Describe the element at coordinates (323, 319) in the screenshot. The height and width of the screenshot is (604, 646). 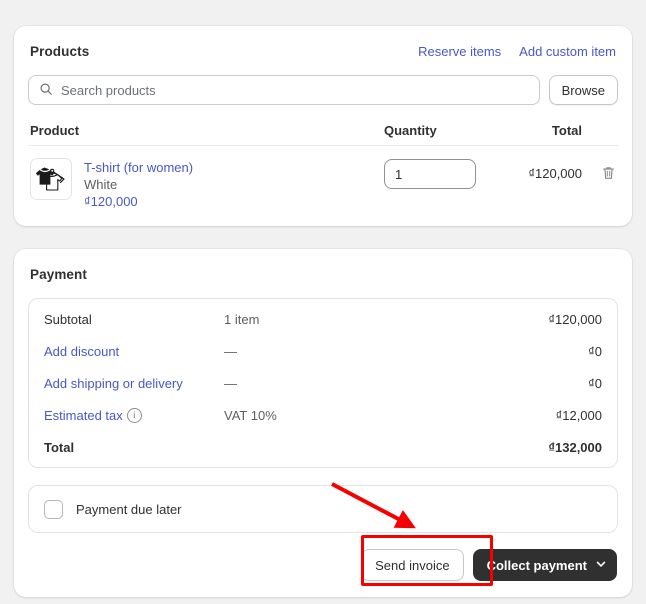
I see `summary-row-subtotal: Subtotal 1 item ₫120,000` at that location.